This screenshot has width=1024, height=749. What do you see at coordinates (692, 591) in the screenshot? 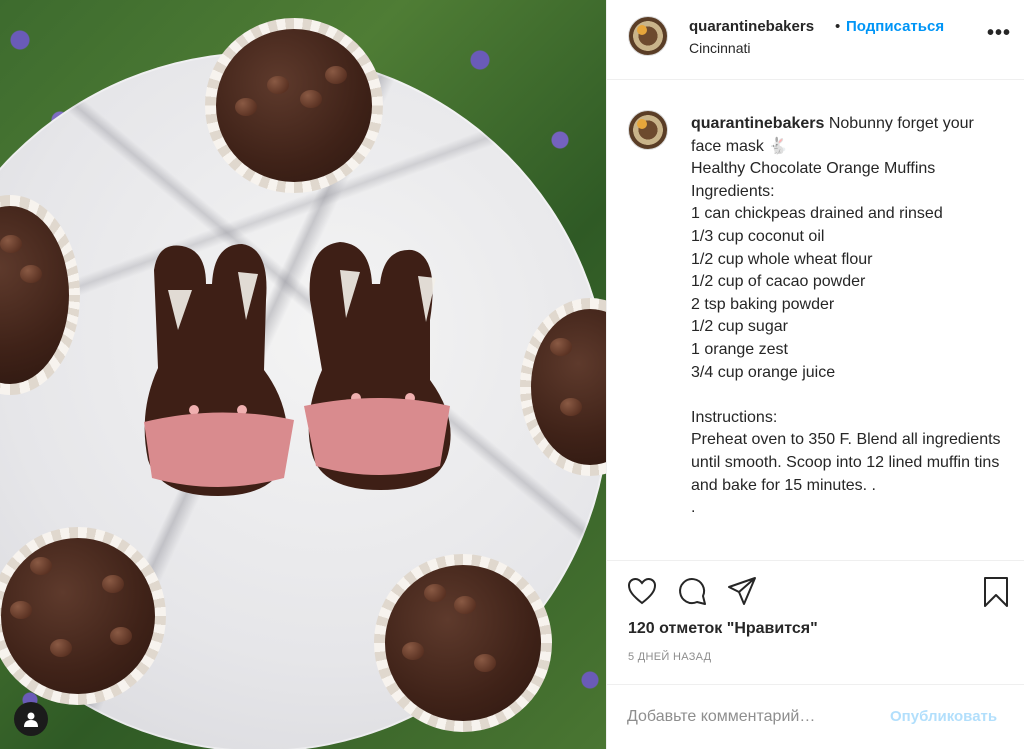
I see `comment-icon` at bounding box center [692, 591].